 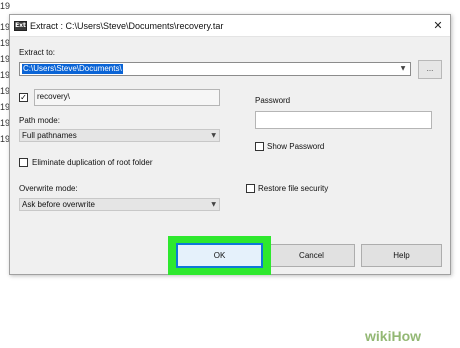 I want to click on eliminate-duplication-checkbox, so click(x=23, y=162).